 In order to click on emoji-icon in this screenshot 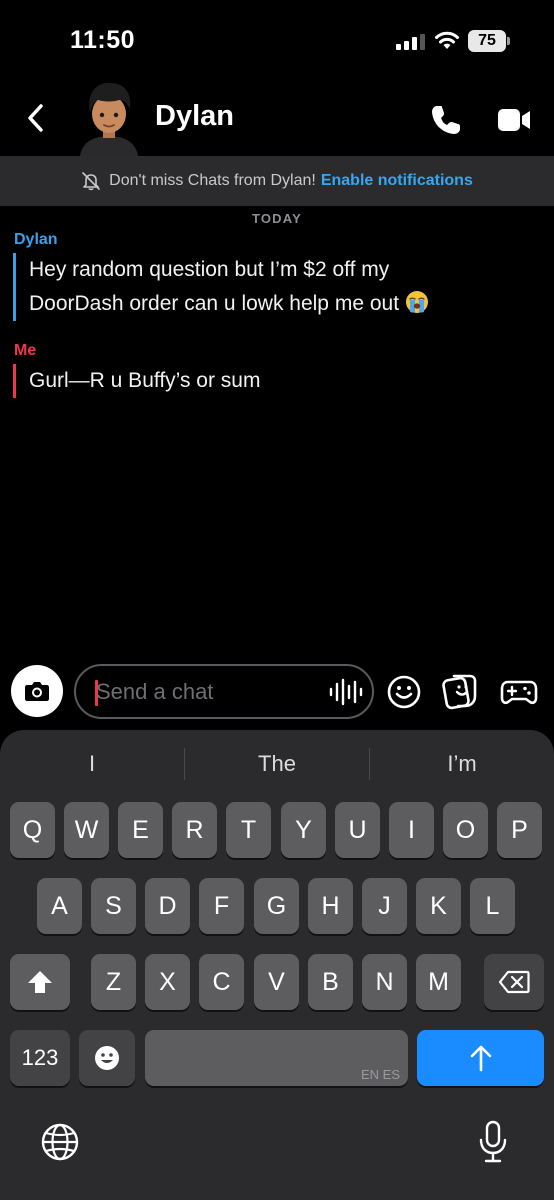, I will do `click(107, 1058)`.